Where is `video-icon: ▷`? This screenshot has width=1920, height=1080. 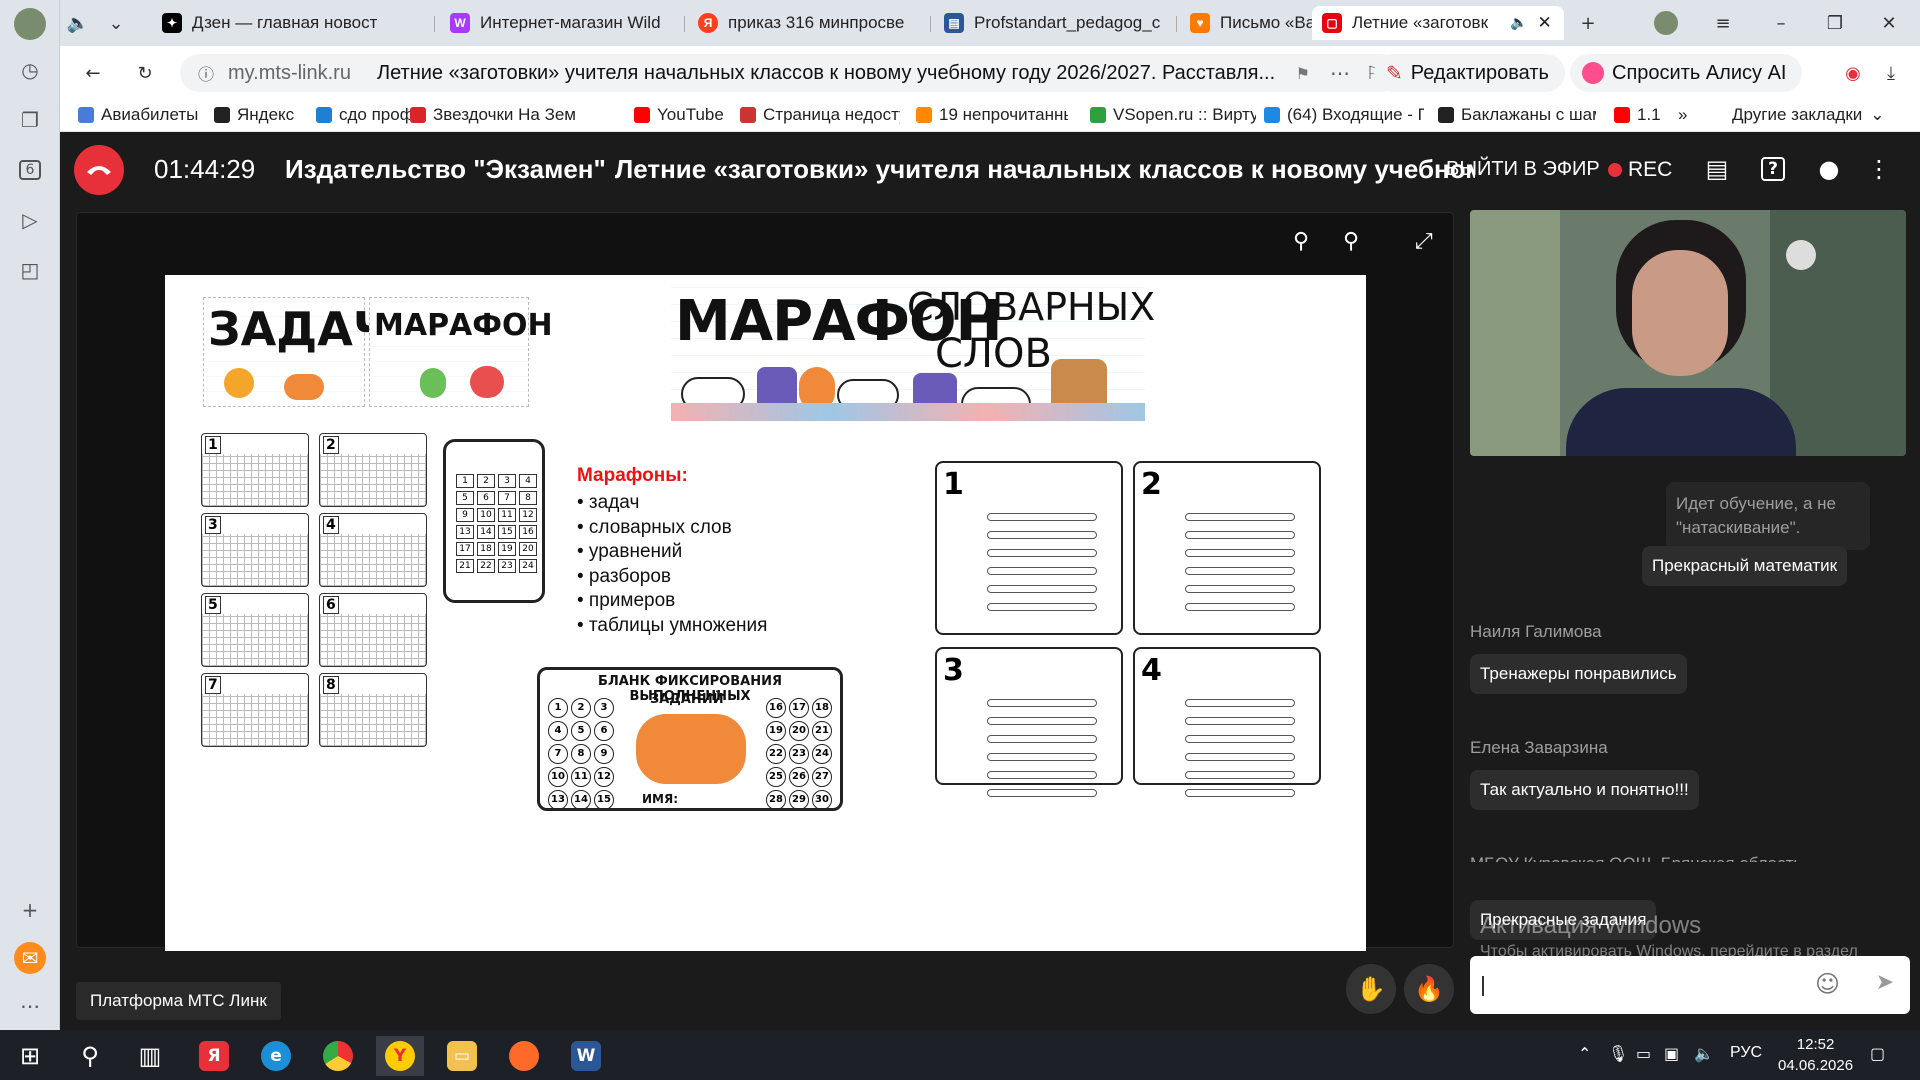
video-icon: ▷ is located at coordinates (30, 220).